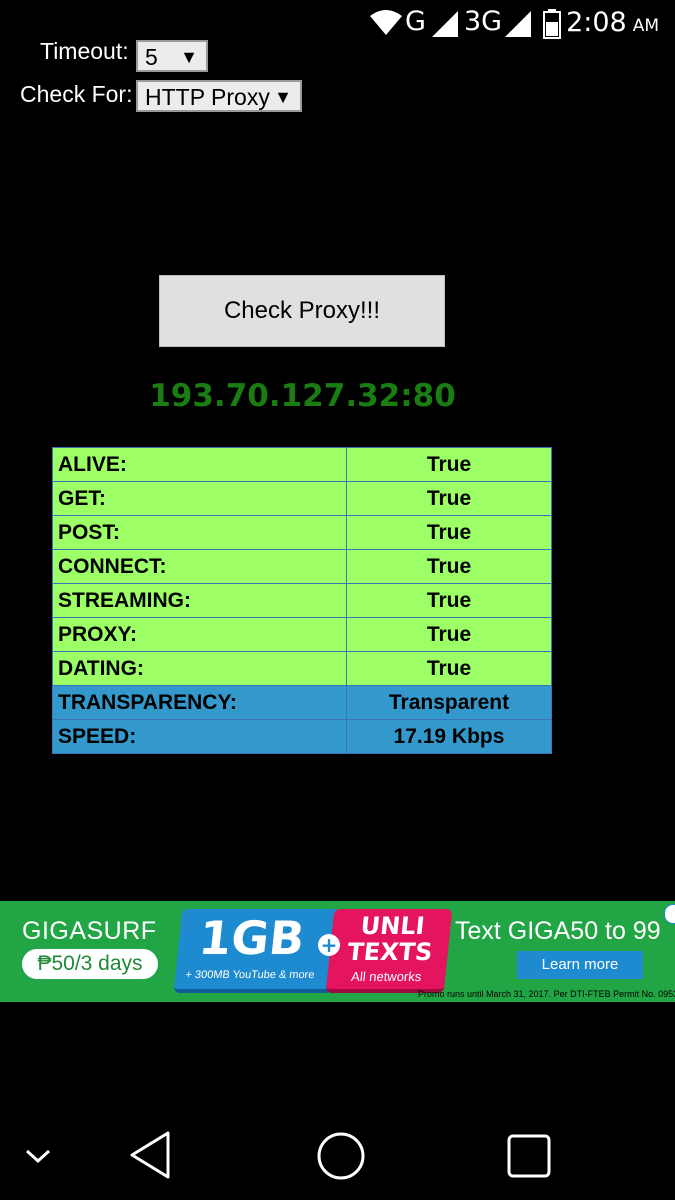 This screenshot has width=675, height=1200. I want to click on result-row: PROXY: True, so click(302, 634).